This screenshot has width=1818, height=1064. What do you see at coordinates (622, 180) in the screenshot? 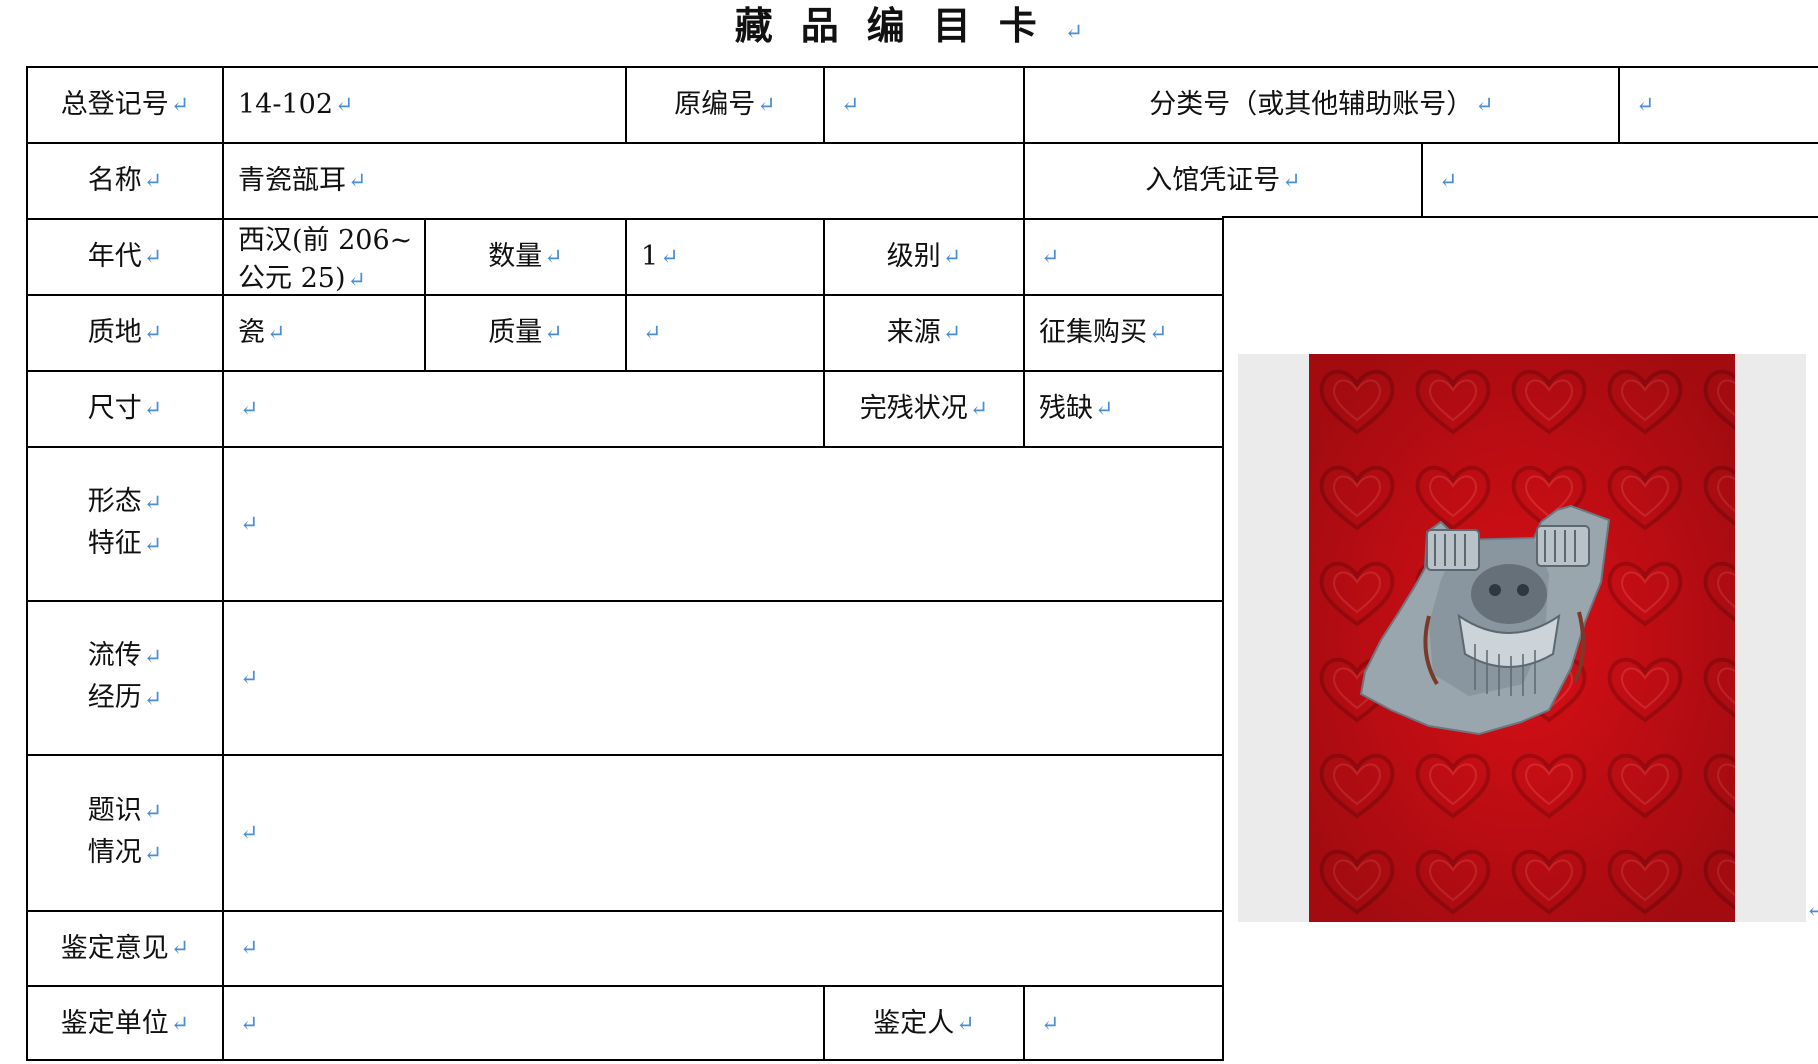
I see `name-value-cell: 青瓷瓿耳 ↵` at bounding box center [622, 180].